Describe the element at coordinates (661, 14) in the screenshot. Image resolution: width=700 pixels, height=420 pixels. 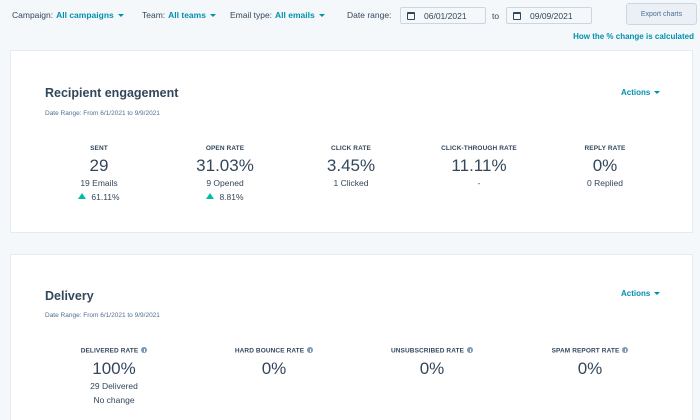
I see `export-charts-button: Export charts` at that location.